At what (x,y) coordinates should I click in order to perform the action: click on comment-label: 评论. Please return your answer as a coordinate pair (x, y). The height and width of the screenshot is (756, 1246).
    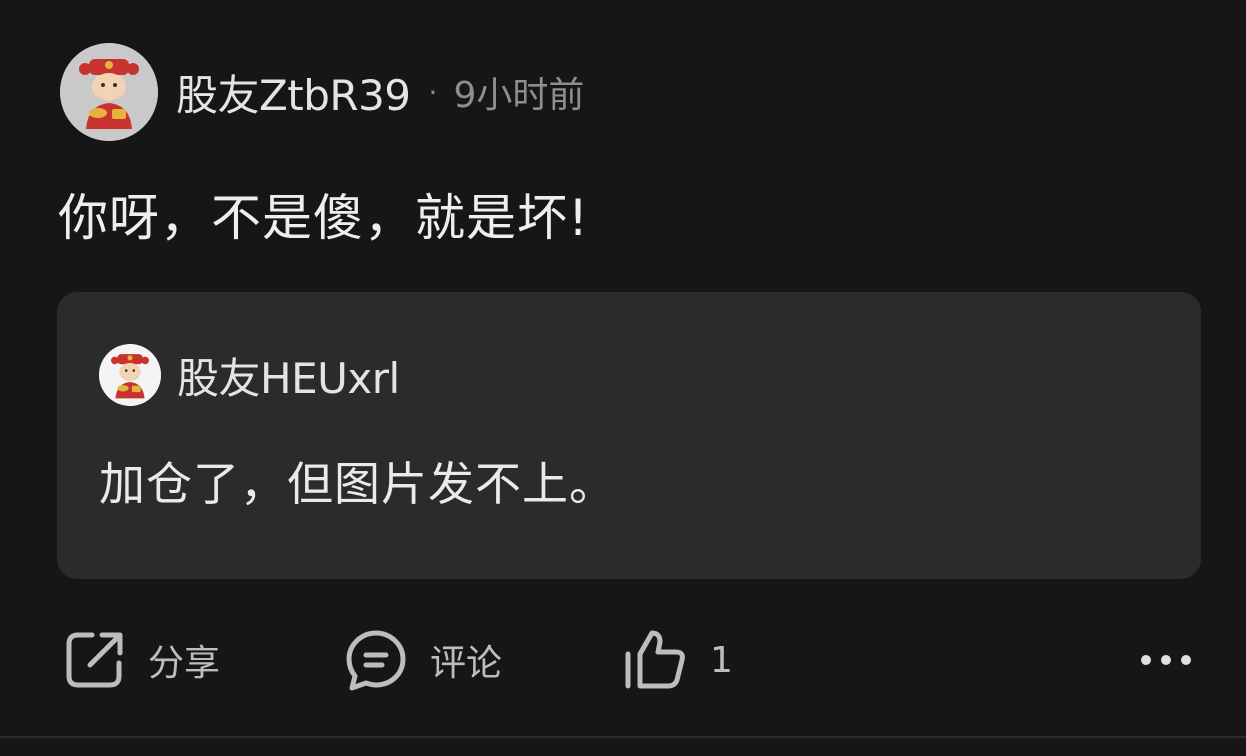
    Looking at the image, I should click on (466, 663).